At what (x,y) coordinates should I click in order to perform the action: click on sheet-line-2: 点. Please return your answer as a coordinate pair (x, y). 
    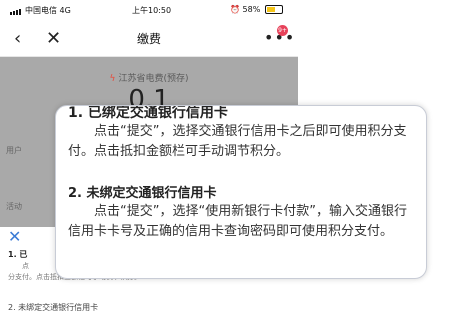
    Looking at the image, I should click on (25, 266).